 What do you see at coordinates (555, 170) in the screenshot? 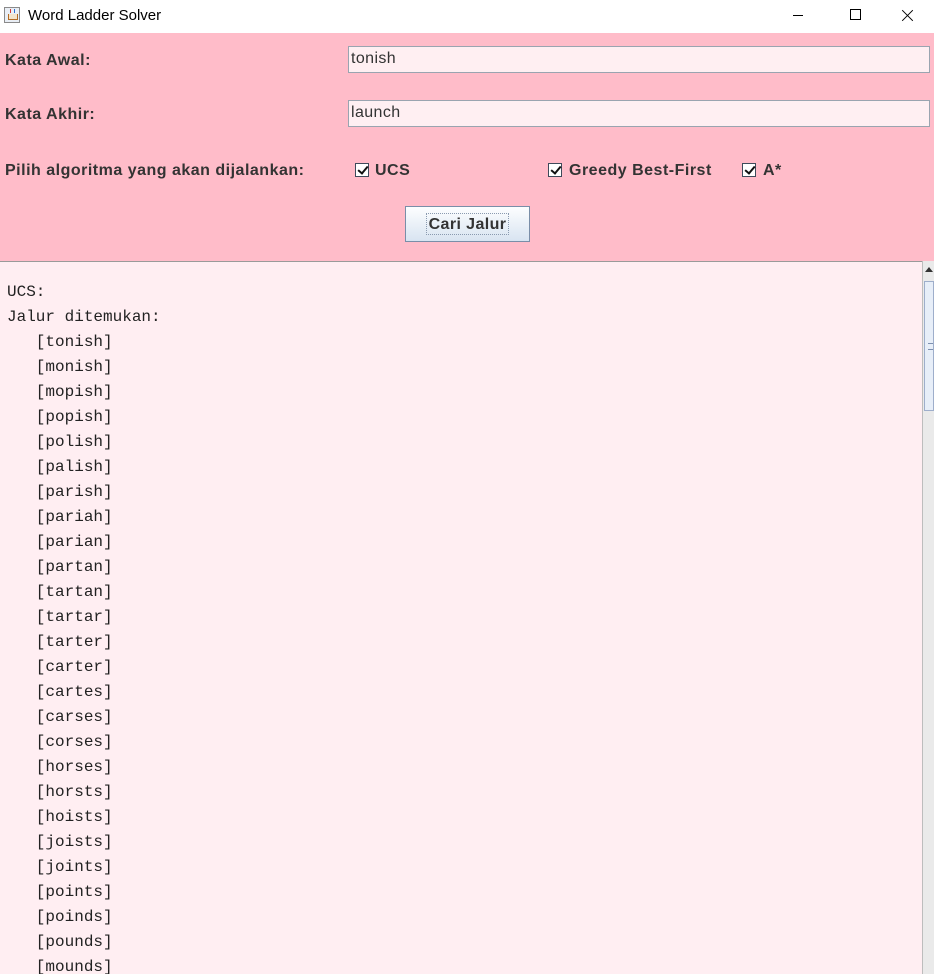
I see `greedy-checkbox` at bounding box center [555, 170].